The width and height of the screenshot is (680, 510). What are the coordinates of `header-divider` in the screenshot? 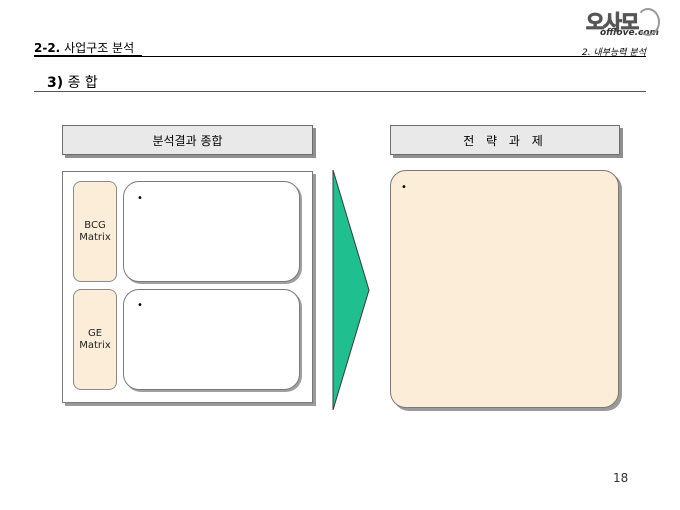 It's located at (340, 56).